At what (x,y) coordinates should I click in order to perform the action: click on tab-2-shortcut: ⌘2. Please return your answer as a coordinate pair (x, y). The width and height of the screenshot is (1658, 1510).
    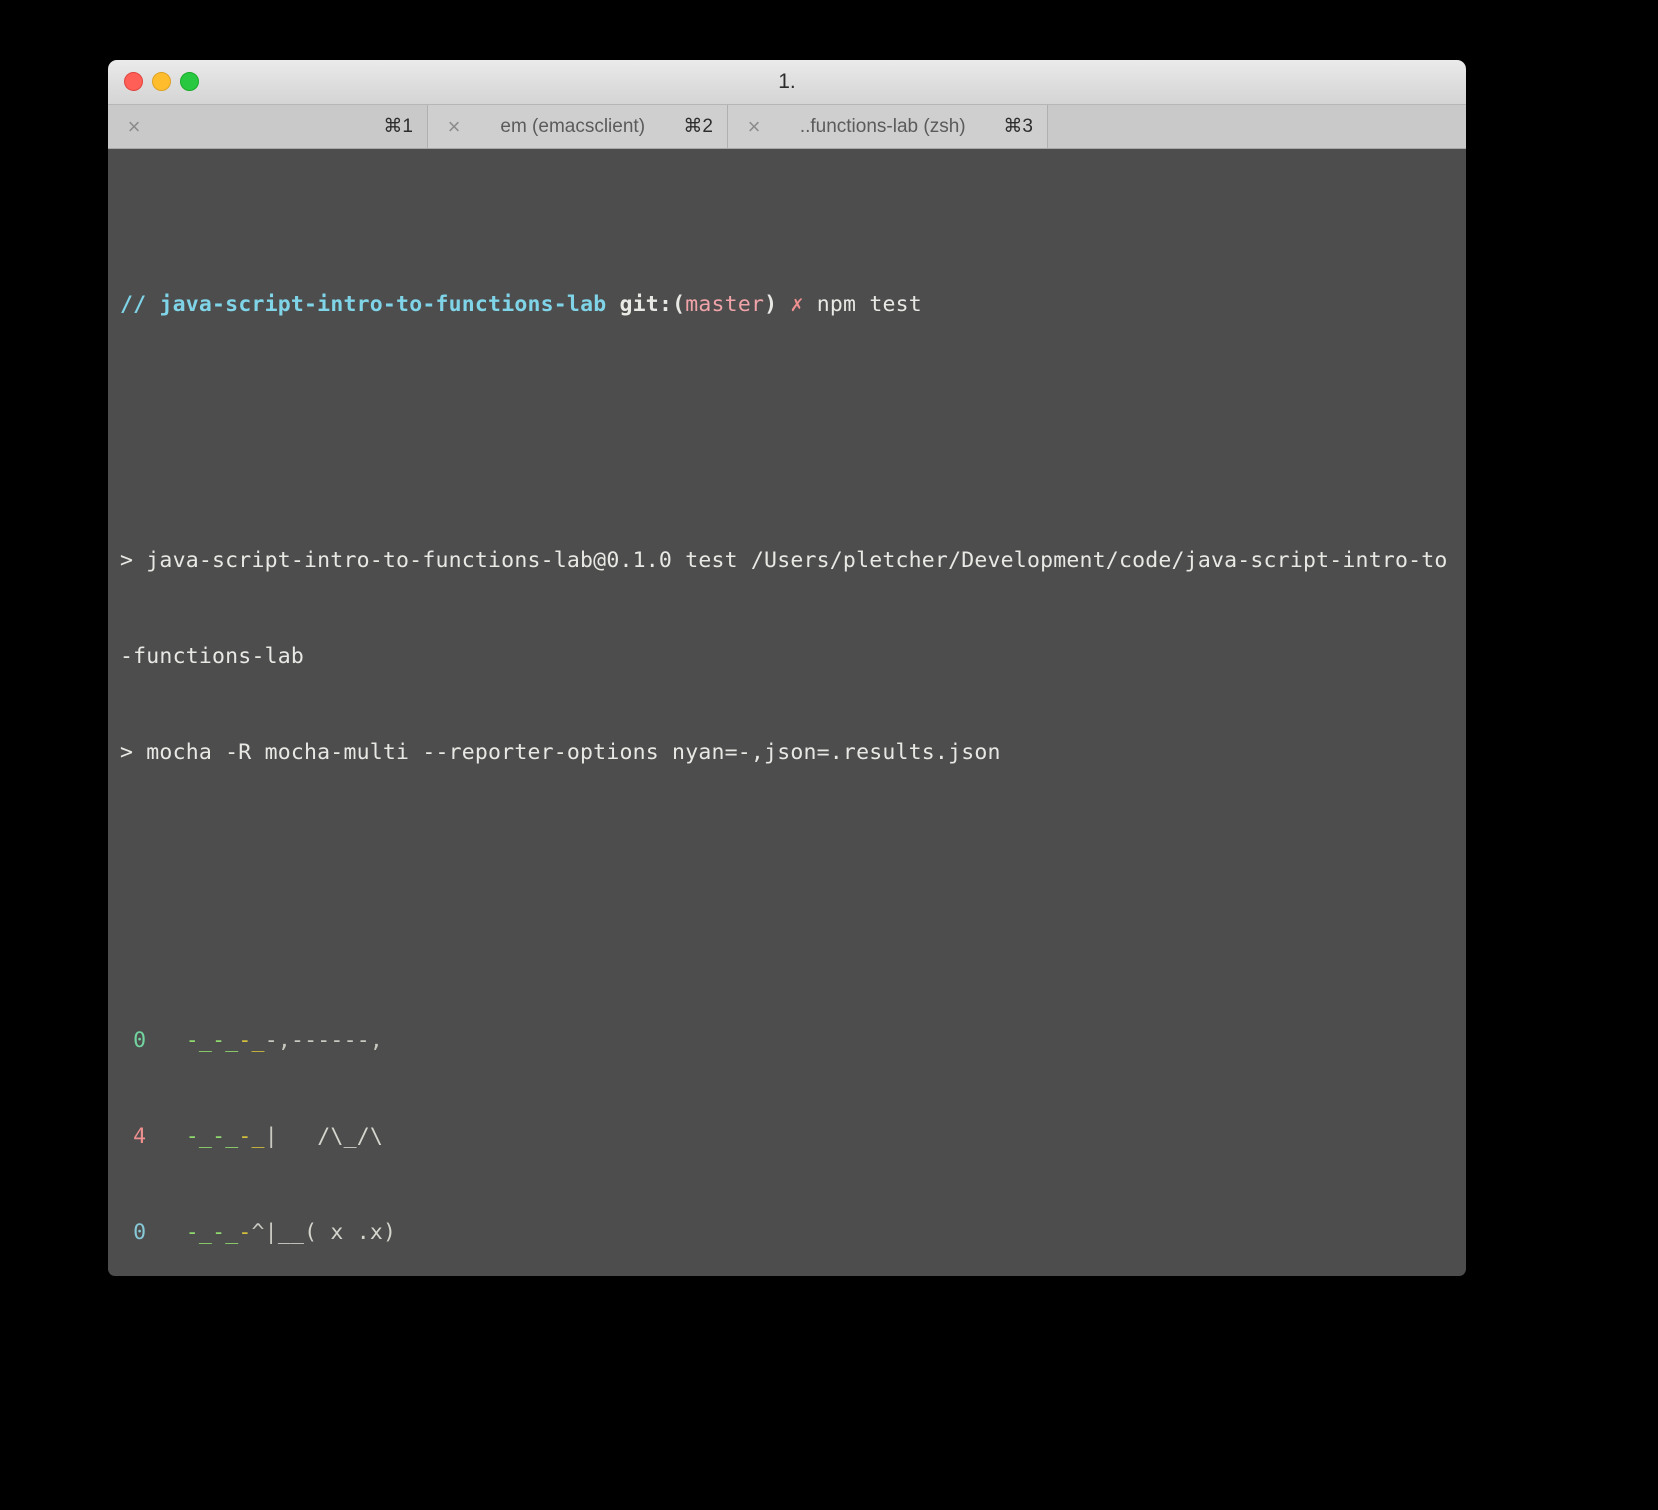
    Looking at the image, I should click on (698, 126).